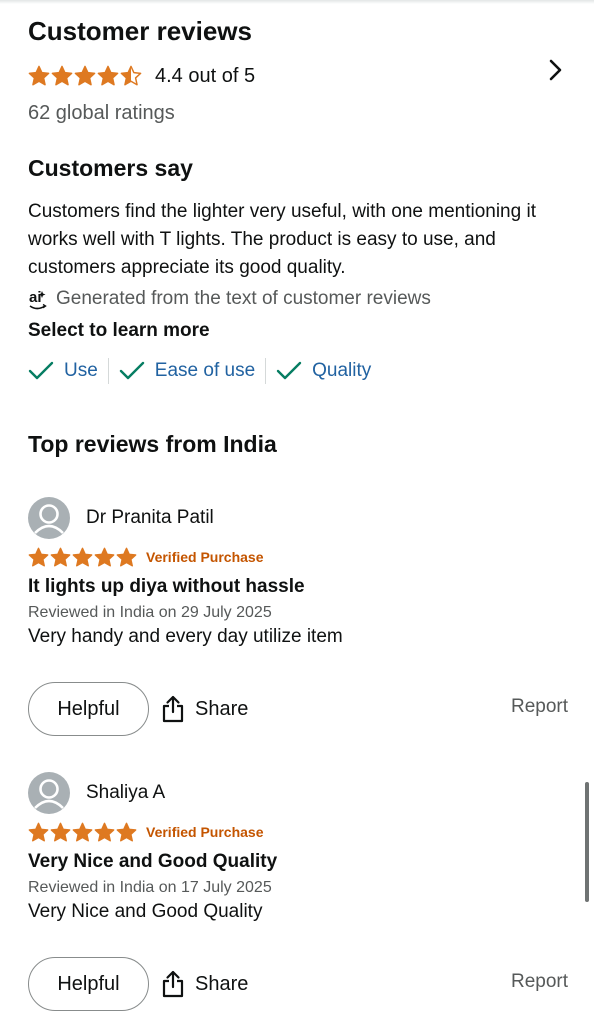 The image size is (594, 1024). Describe the element at coordinates (298, 518) in the screenshot. I see `review-author-row: Dr Pranita Patil` at that location.